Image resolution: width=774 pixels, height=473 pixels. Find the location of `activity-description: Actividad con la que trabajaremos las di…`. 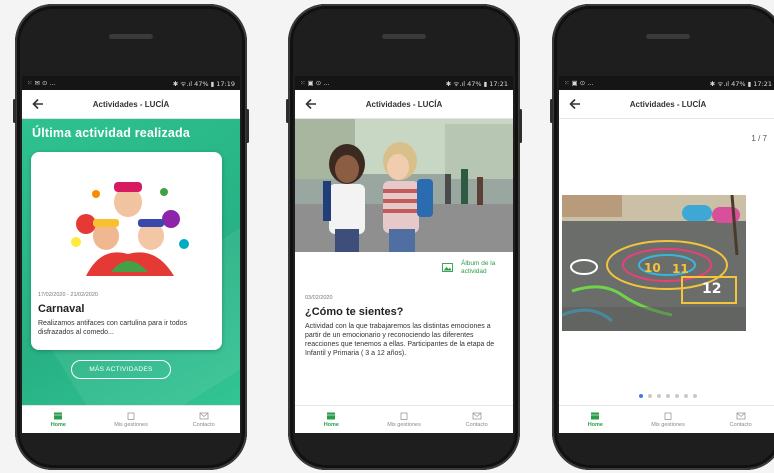

activity-description: Actividad con la que trabajaremos las di… is located at coordinates (400, 340).